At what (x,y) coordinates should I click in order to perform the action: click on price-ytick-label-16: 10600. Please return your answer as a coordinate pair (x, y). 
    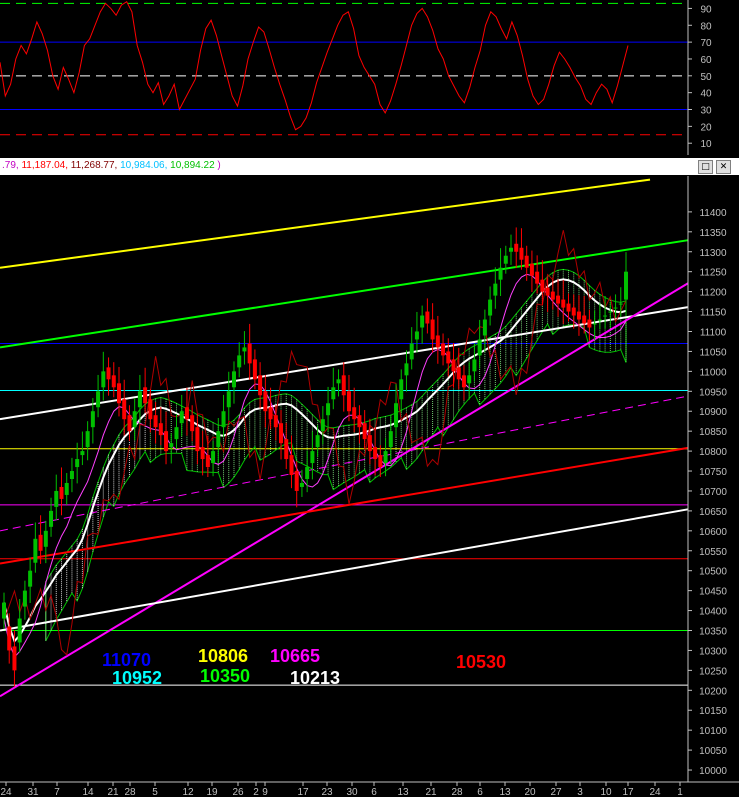
    Looking at the image, I should click on (713, 532).